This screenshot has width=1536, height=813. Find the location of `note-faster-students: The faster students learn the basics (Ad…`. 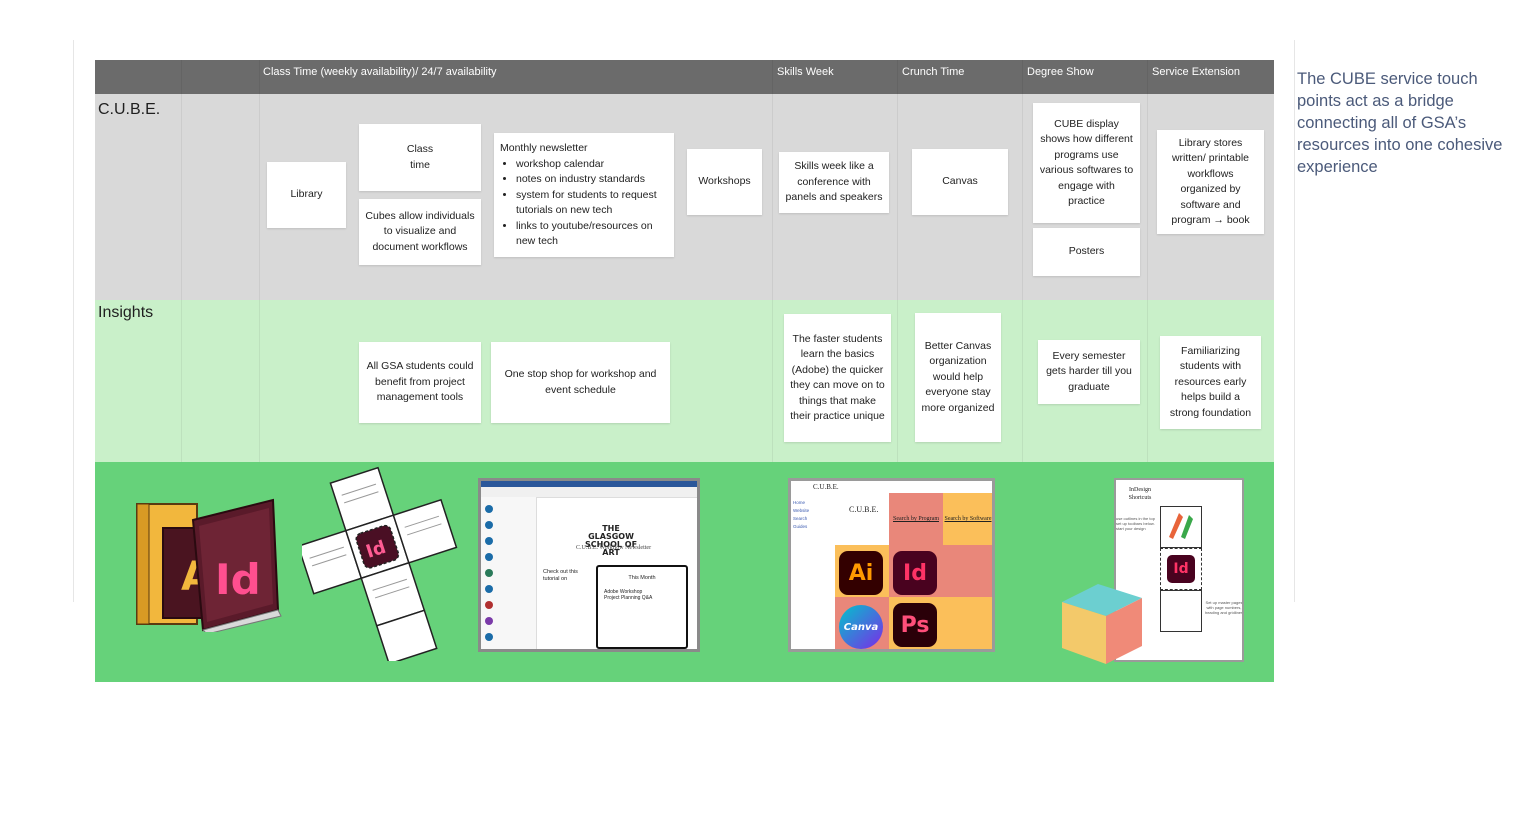

note-faster-students: The faster students learn the basics (Ad… is located at coordinates (837, 378).